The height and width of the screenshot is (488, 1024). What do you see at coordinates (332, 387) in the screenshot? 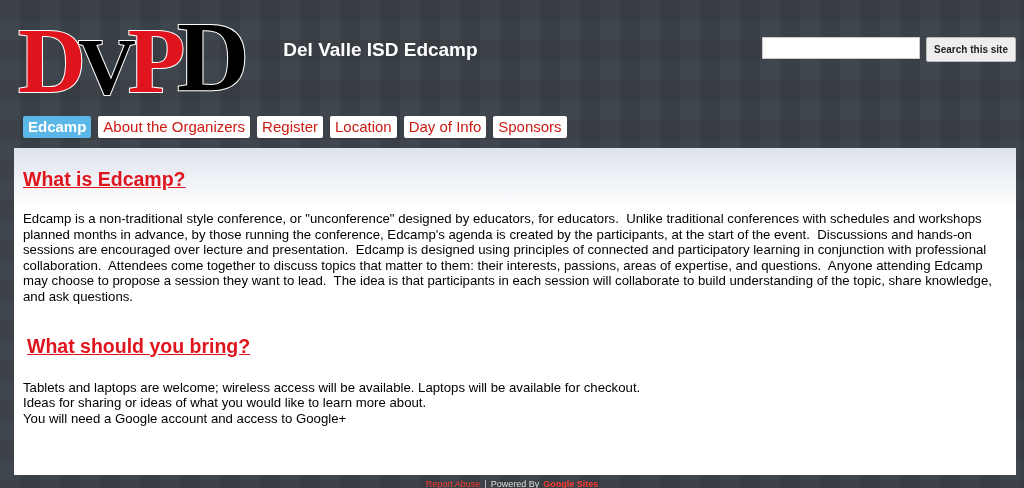
I see `paragraph: Tablets and laptops are welcome; wireless access will be available. Laptops will be available for checkout.` at bounding box center [332, 387].